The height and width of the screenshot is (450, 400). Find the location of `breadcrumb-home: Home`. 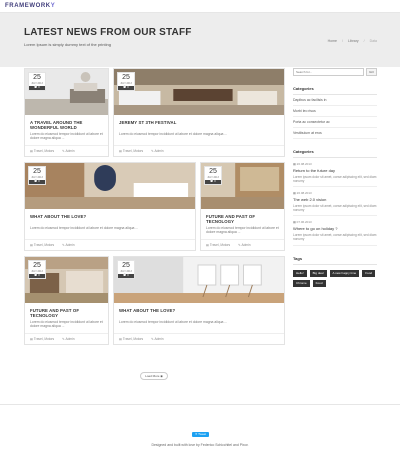

breadcrumb-home: Home is located at coordinates (332, 41).